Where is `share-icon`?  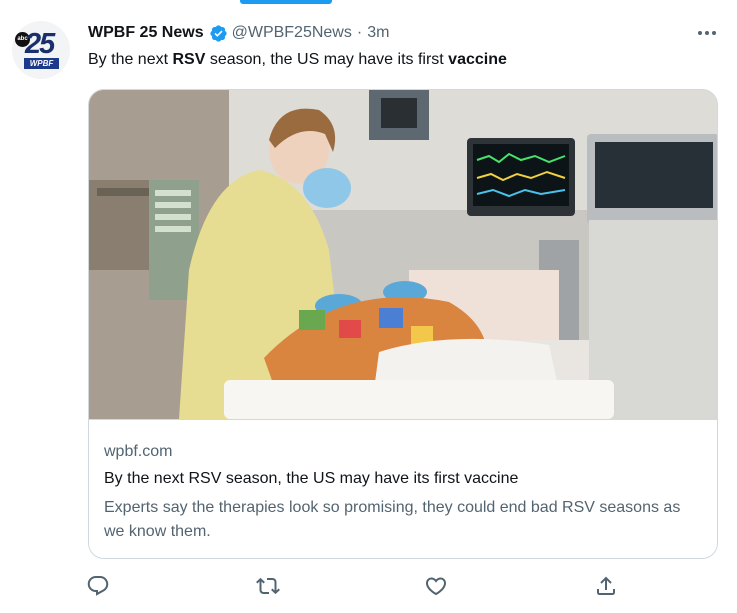
share-icon is located at coordinates (606, 585).